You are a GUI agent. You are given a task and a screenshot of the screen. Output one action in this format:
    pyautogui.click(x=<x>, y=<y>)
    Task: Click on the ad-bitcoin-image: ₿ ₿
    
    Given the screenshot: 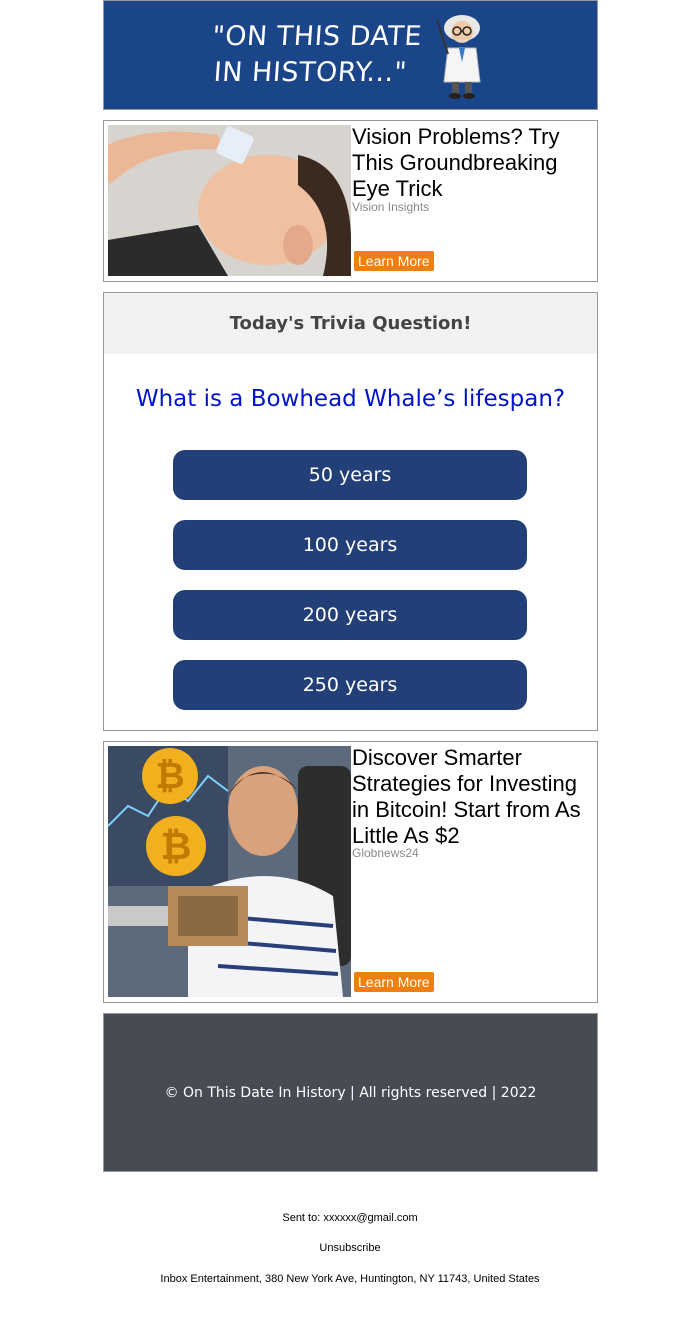 What is the action you would take?
    pyautogui.click(x=229, y=871)
    